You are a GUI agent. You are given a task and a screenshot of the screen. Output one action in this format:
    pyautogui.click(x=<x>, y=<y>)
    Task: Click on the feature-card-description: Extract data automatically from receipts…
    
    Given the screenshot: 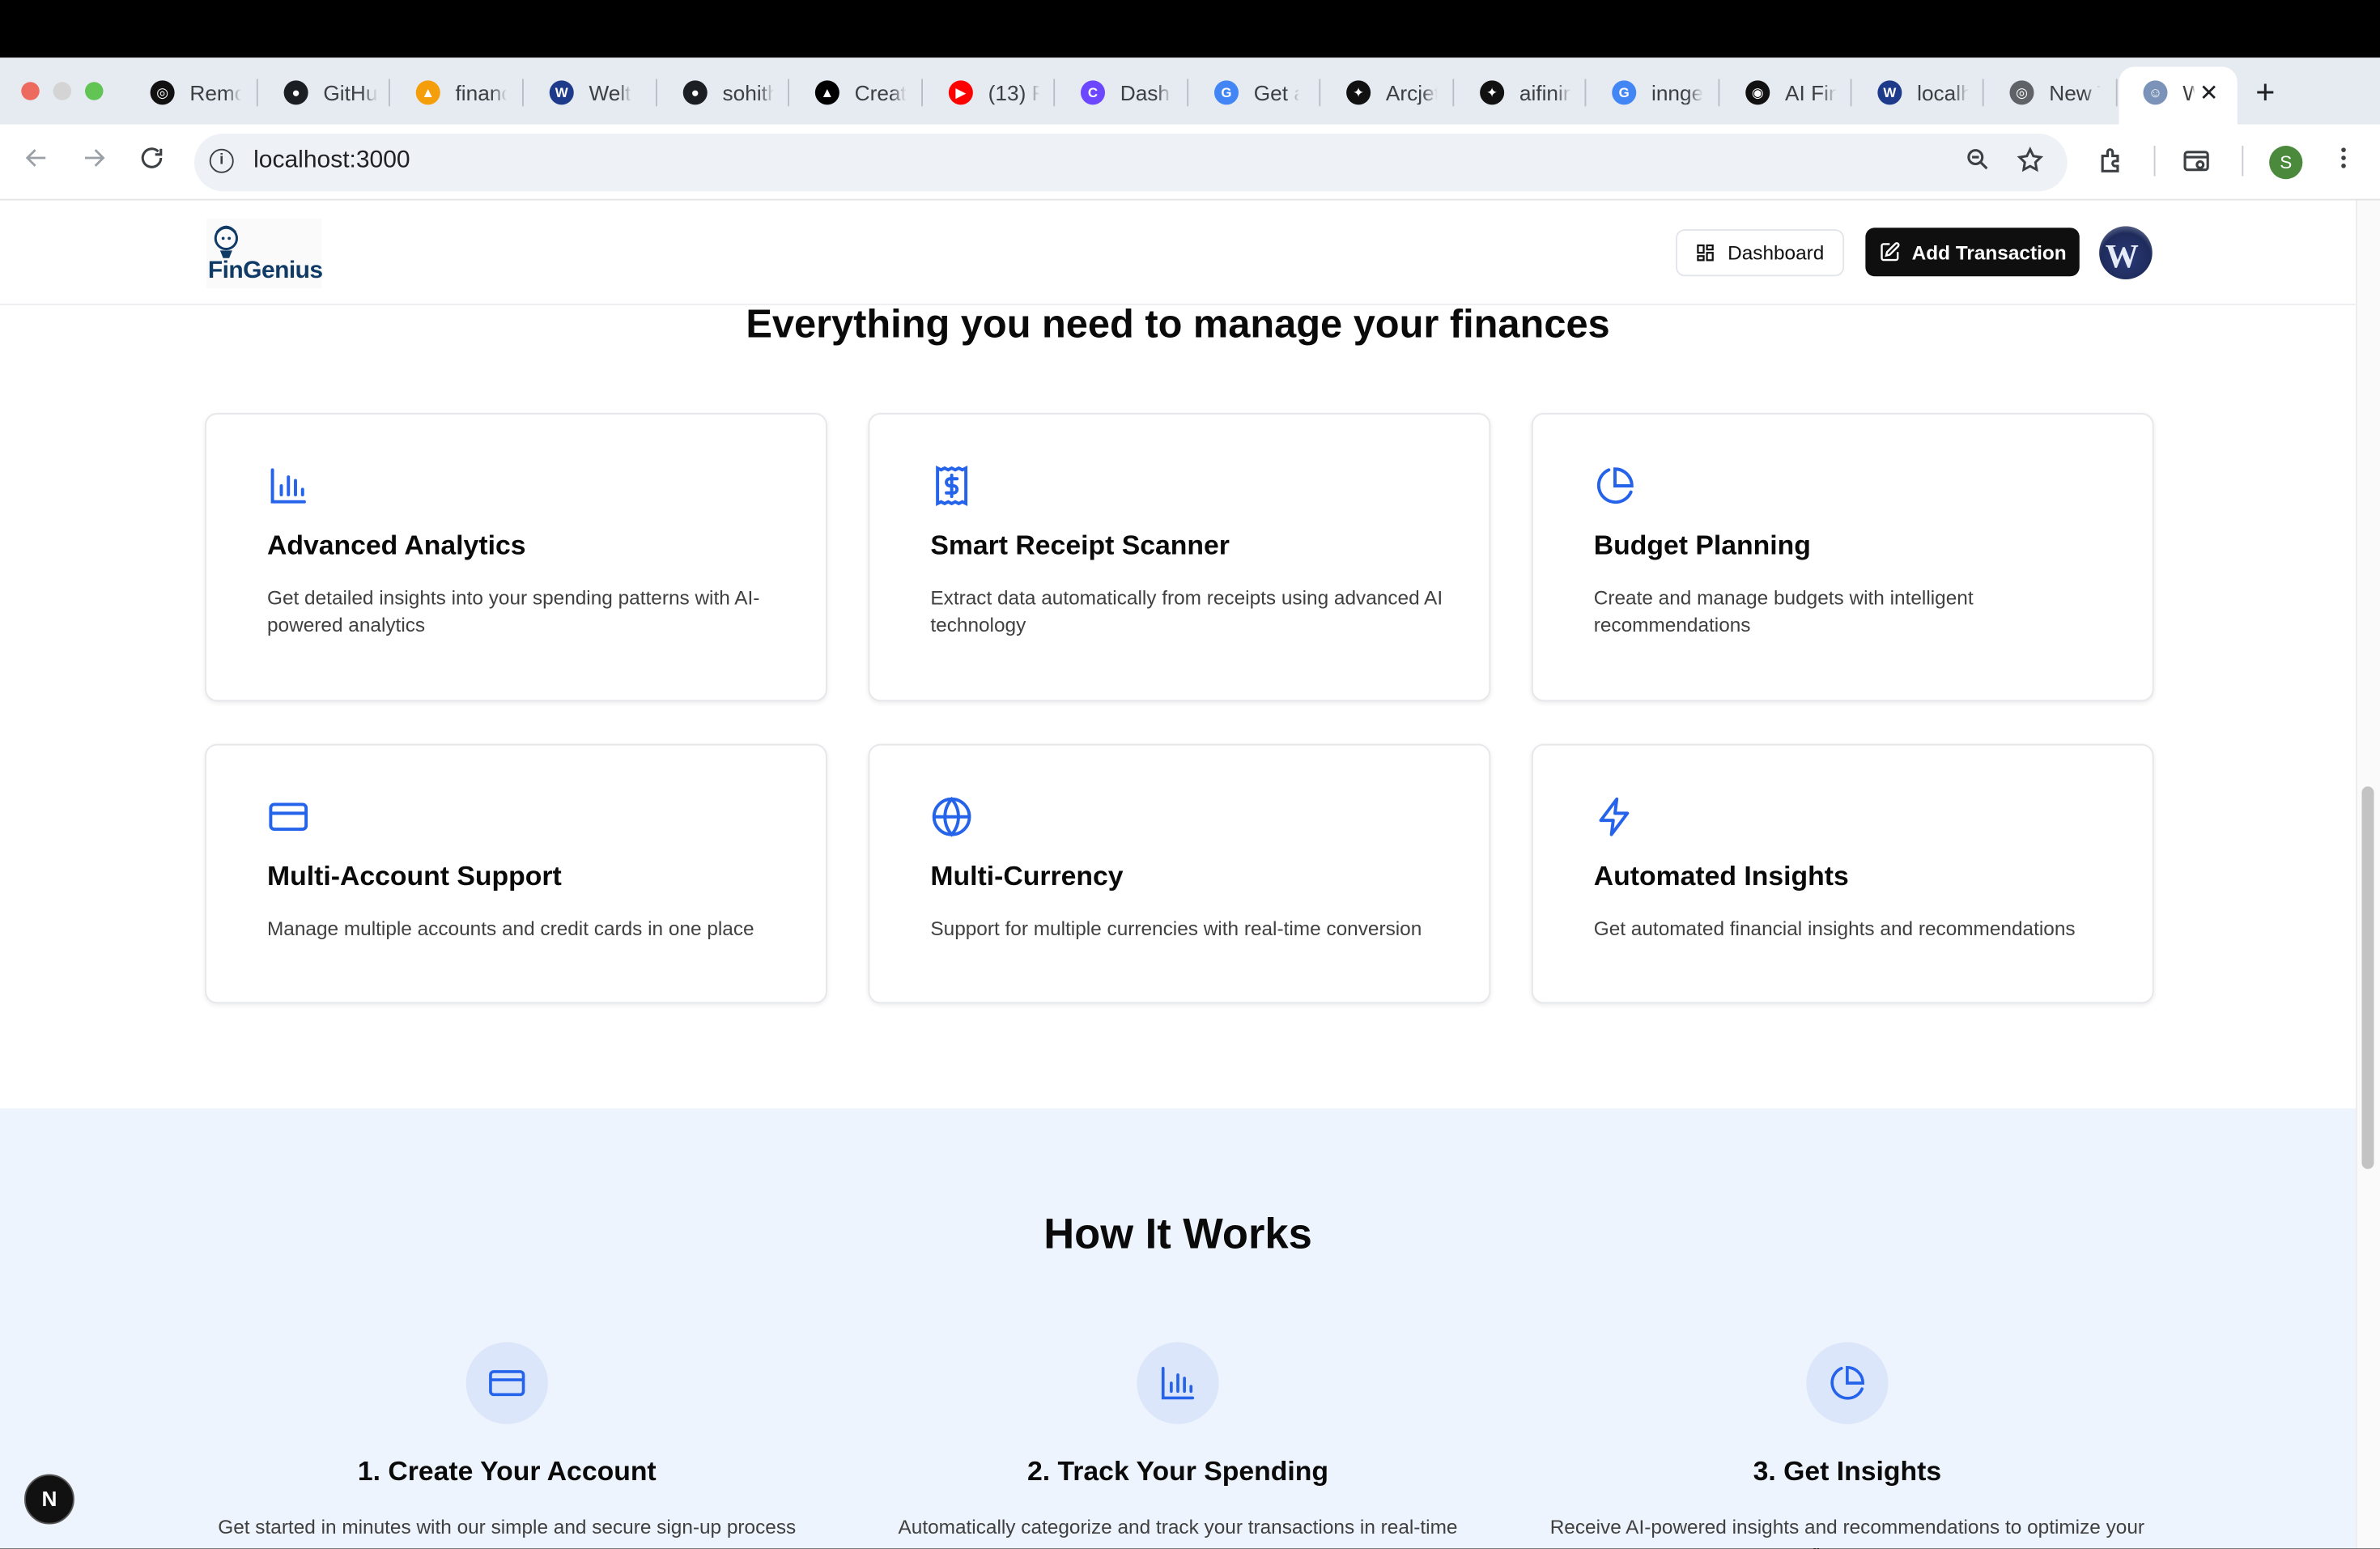 What is the action you would take?
    pyautogui.click(x=1186, y=610)
    